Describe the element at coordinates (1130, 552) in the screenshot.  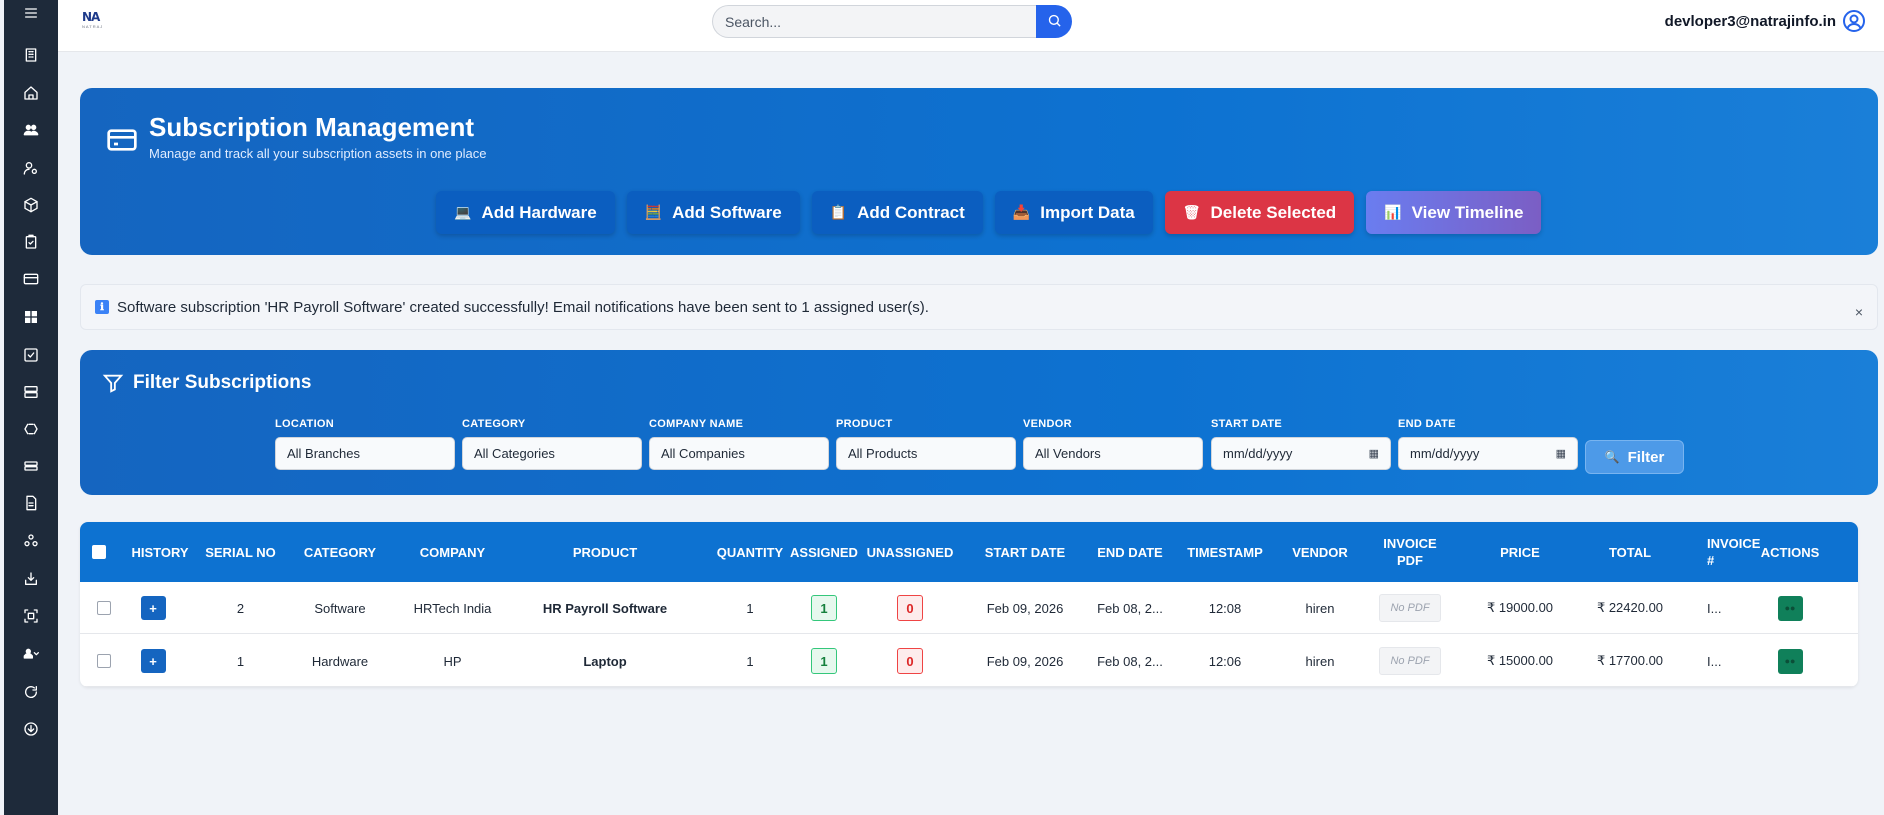
I see `column-header: END DATE` at that location.